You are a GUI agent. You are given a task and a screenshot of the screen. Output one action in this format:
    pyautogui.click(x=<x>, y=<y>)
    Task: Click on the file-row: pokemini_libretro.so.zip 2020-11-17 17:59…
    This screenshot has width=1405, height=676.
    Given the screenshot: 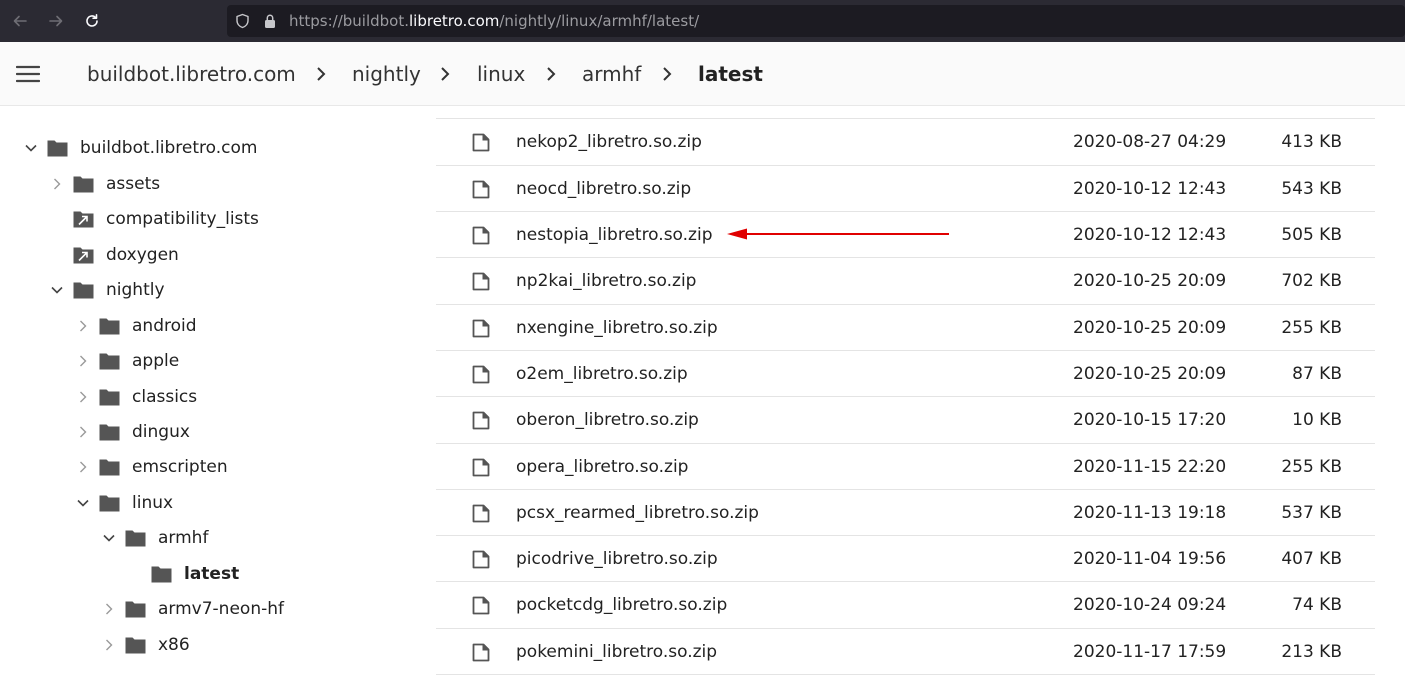 What is the action you would take?
    pyautogui.click(x=905, y=651)
    